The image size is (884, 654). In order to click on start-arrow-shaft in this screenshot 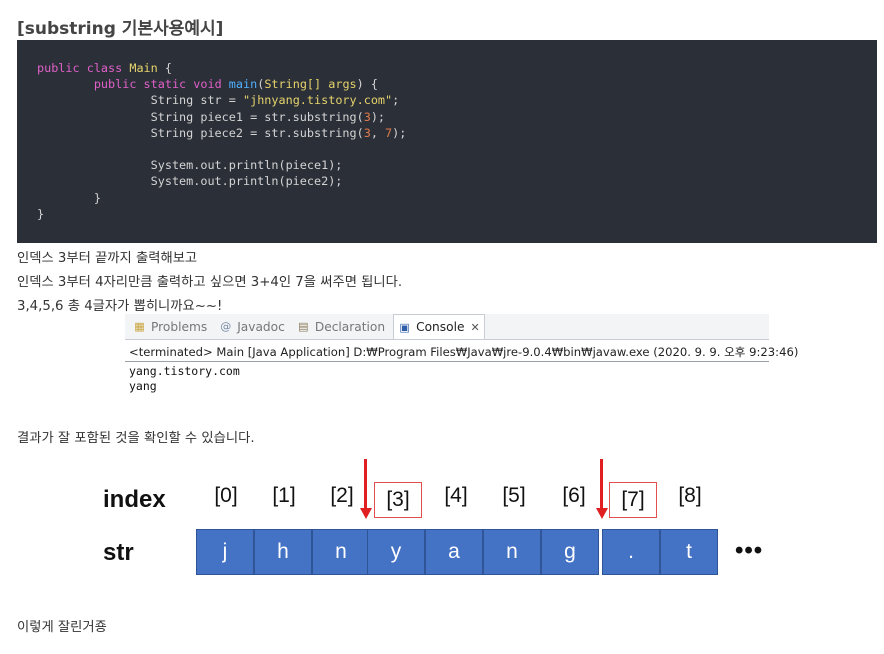, I will do `click(365, 484)`.